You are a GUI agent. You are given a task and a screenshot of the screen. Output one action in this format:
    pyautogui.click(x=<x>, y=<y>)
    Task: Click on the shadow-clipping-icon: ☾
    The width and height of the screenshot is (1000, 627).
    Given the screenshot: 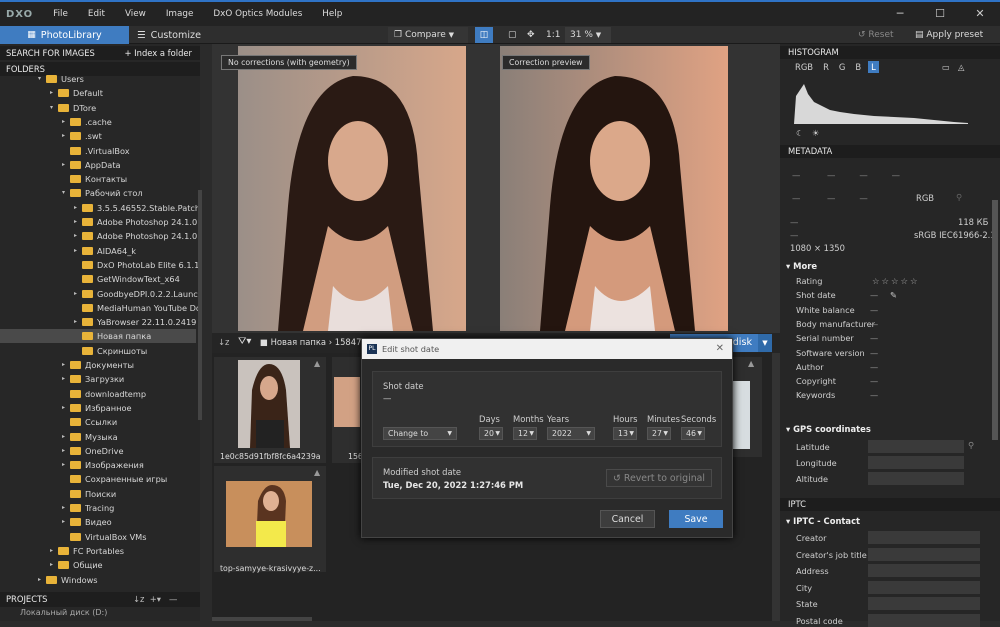 What is the action you would take?
    pyautogui.click(x=800, y=133)
    